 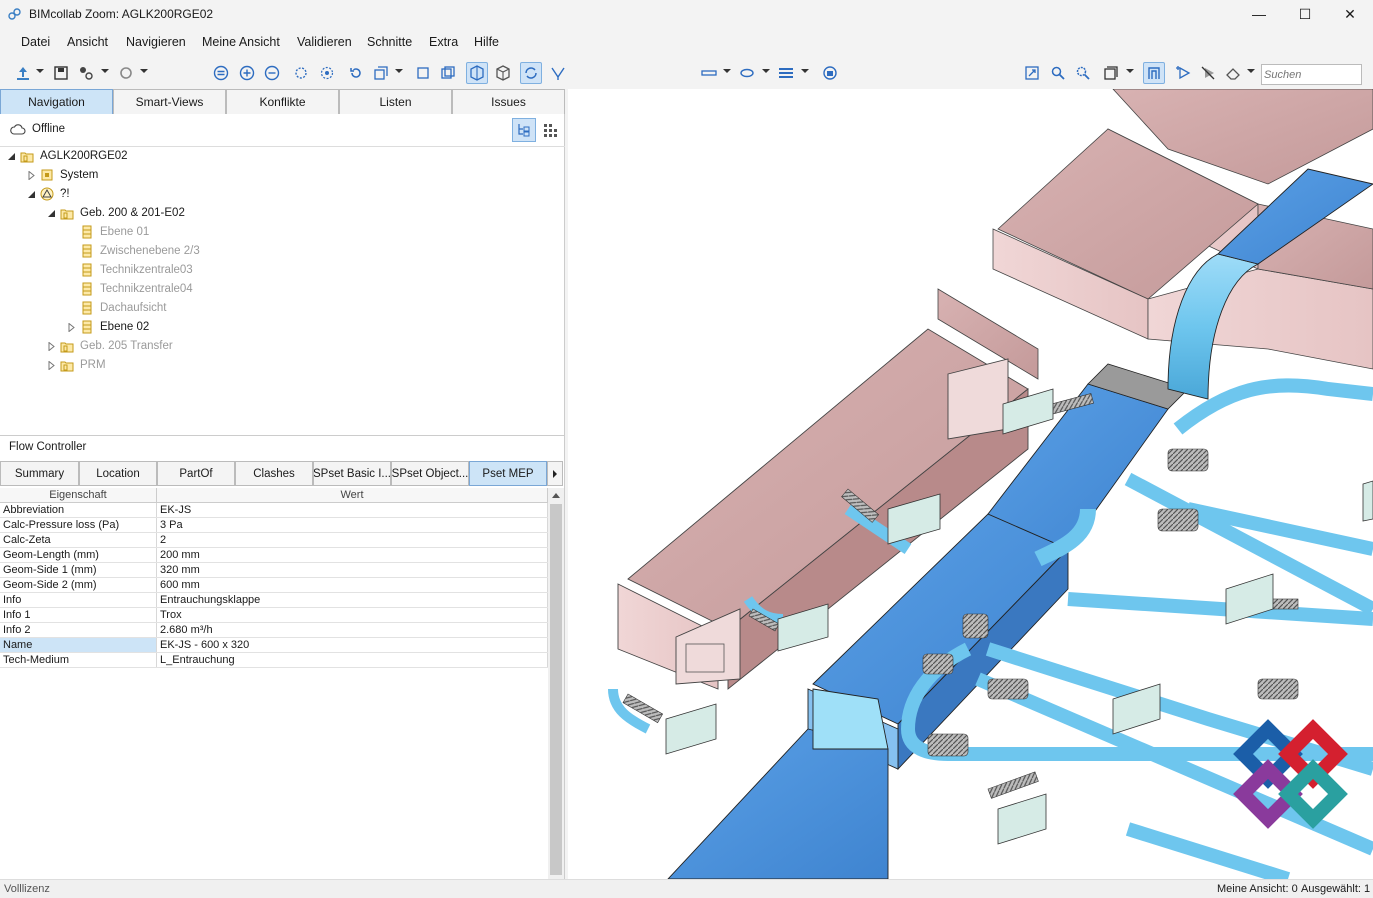 What do you see at coordinates (118, 473) in the screenshot?
I see `tab-location: Location` at bounding box center [118, 473].